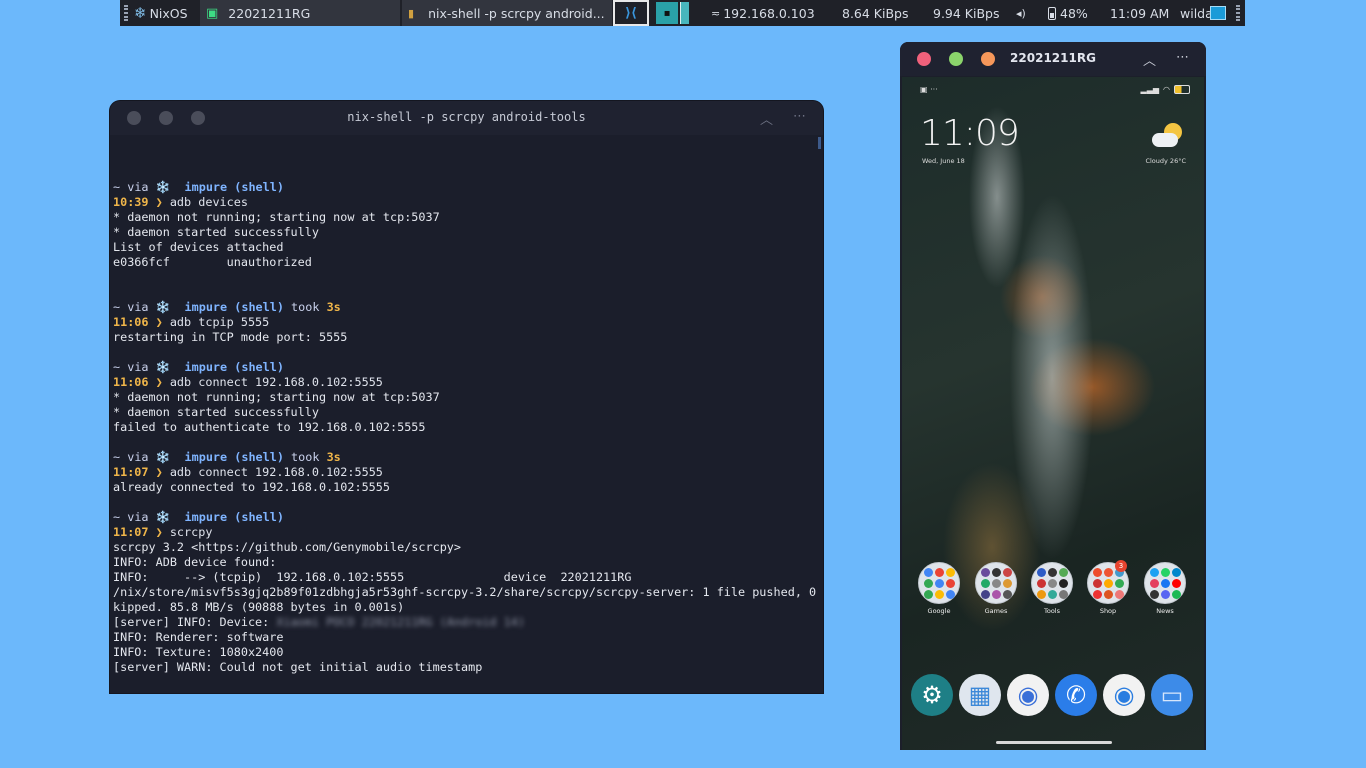  I want to click on chrome-app-icon: ◉, so click(1124, 695).